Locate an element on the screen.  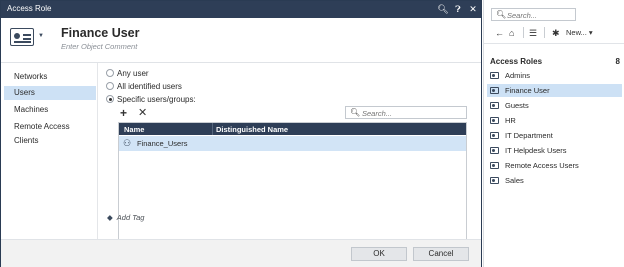
add-tag-link: ◆ Add Tag is located at coordinates (125, 217).